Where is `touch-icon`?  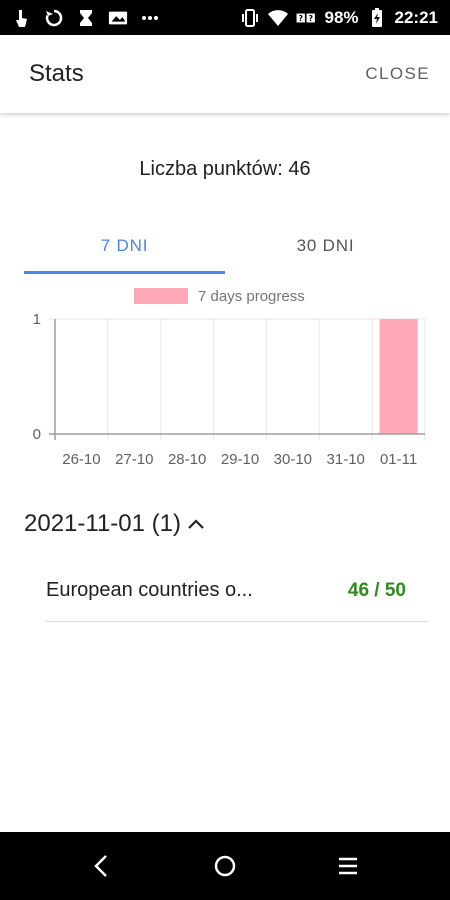 touch-icon is located at coordinates (22, 18).